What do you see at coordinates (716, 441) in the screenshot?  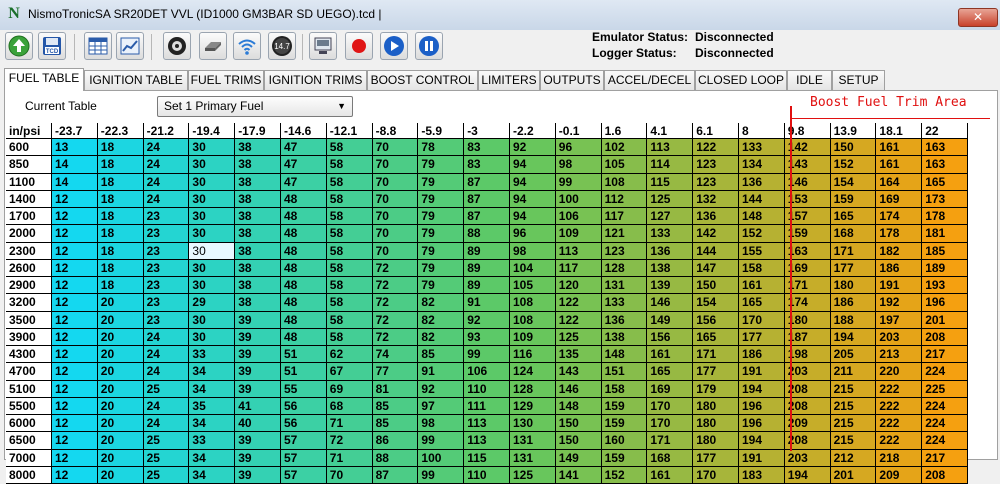 I see `table-cell: 180` at bounding box center [716, 441].